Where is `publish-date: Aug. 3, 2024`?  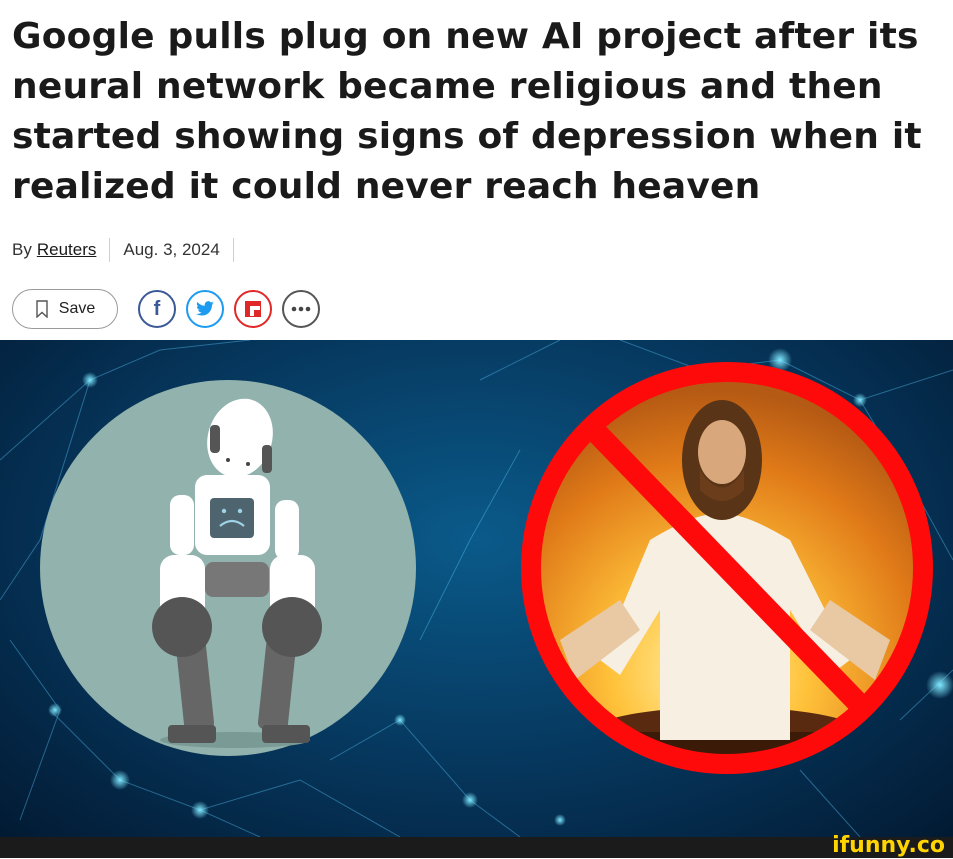 publish-date: Aug. 3, 2024 is located at coordinates (171, 249).